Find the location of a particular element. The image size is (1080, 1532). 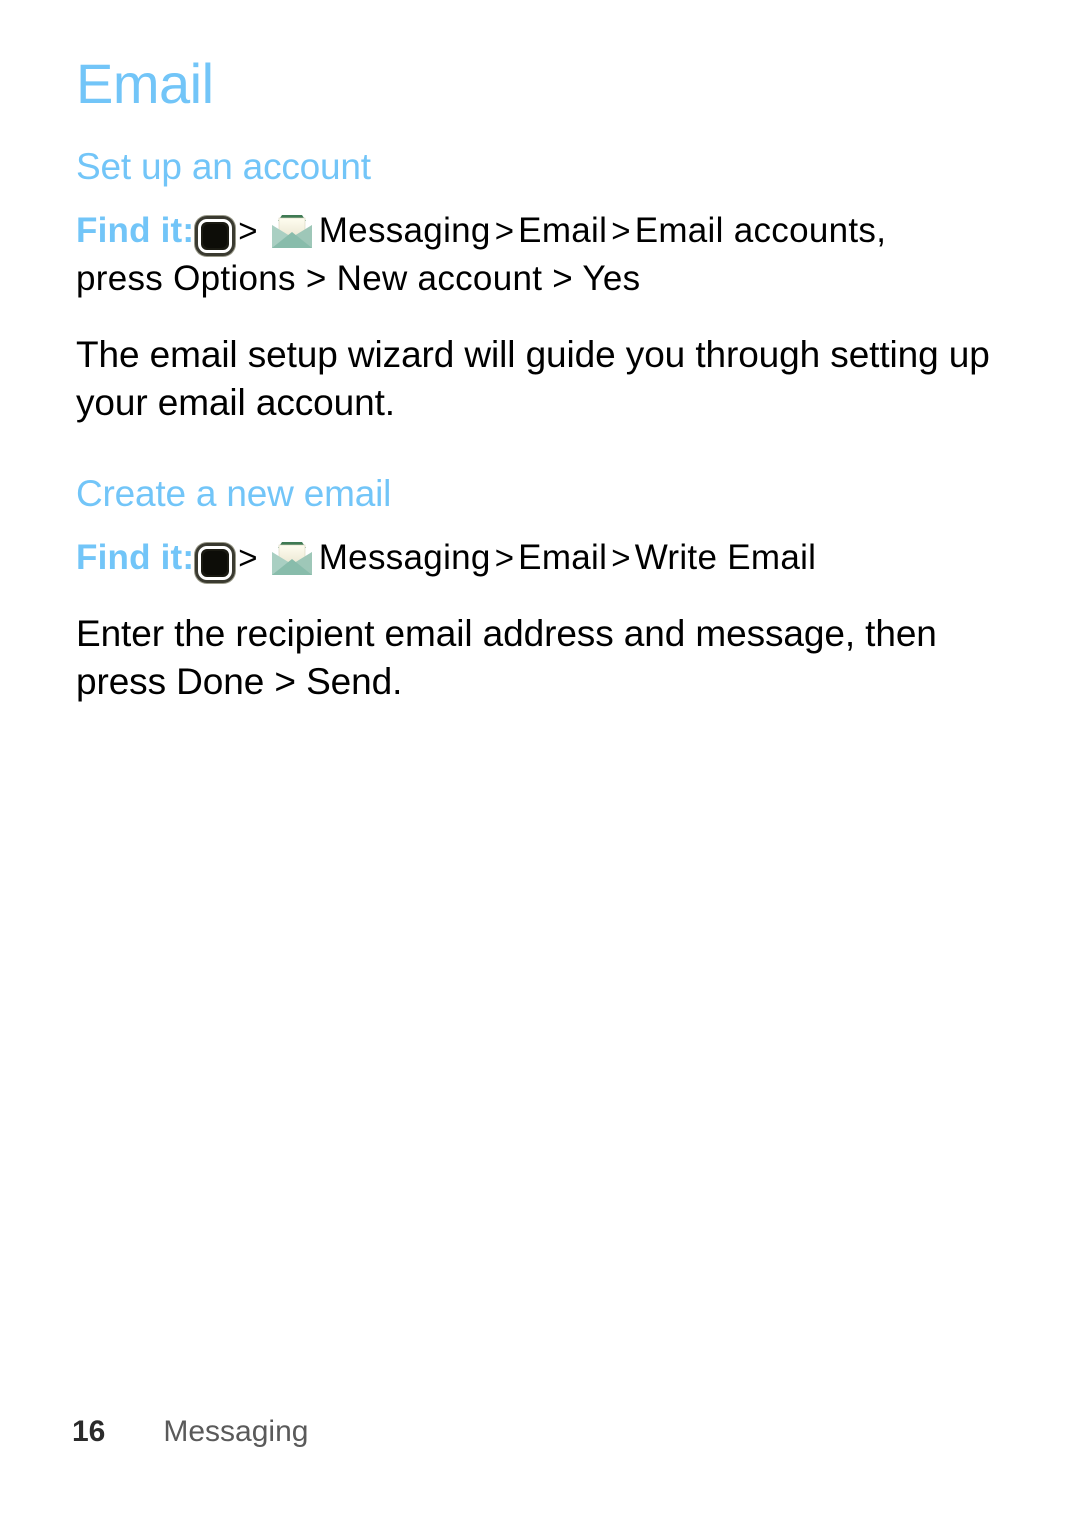

footer-page-number: 16 is located at coordinates (89, 1431).